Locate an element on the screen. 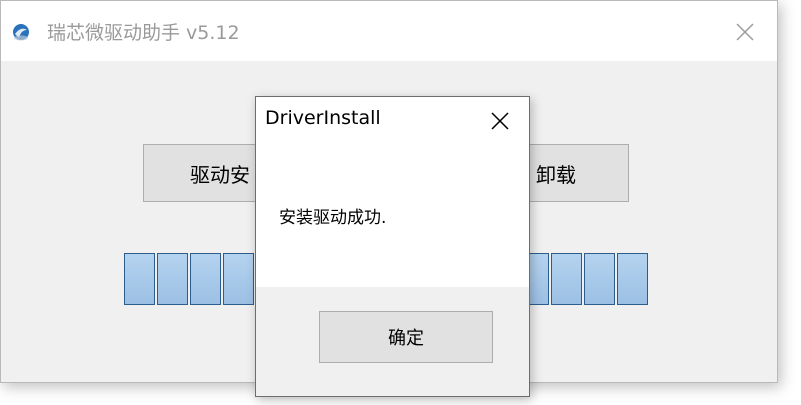 The height and width of the screenshot is (405, 801). uninstall-driver-label: 卸载 is located at coordinates (556, 174).